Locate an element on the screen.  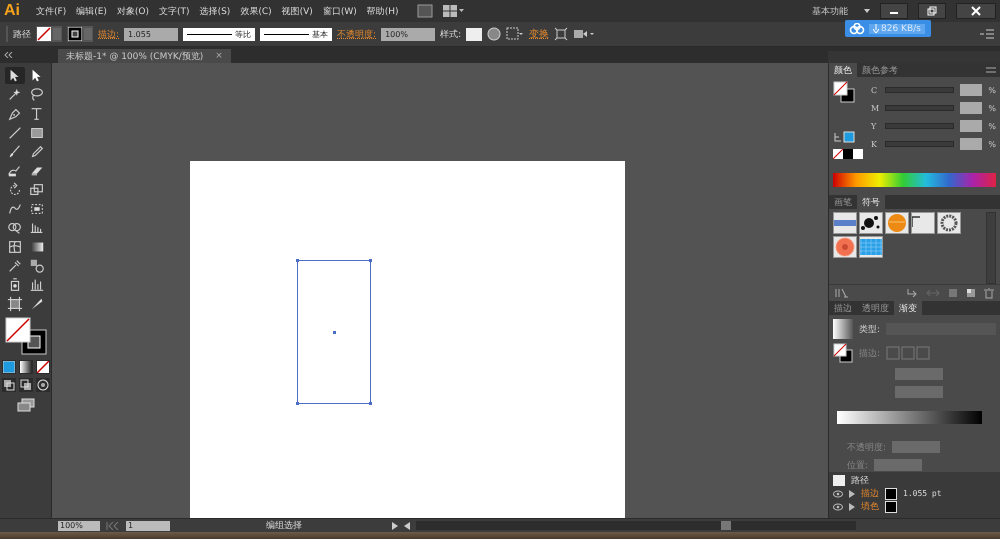
panel-tab: 颜色参考 is located at coordinates (880, 70).